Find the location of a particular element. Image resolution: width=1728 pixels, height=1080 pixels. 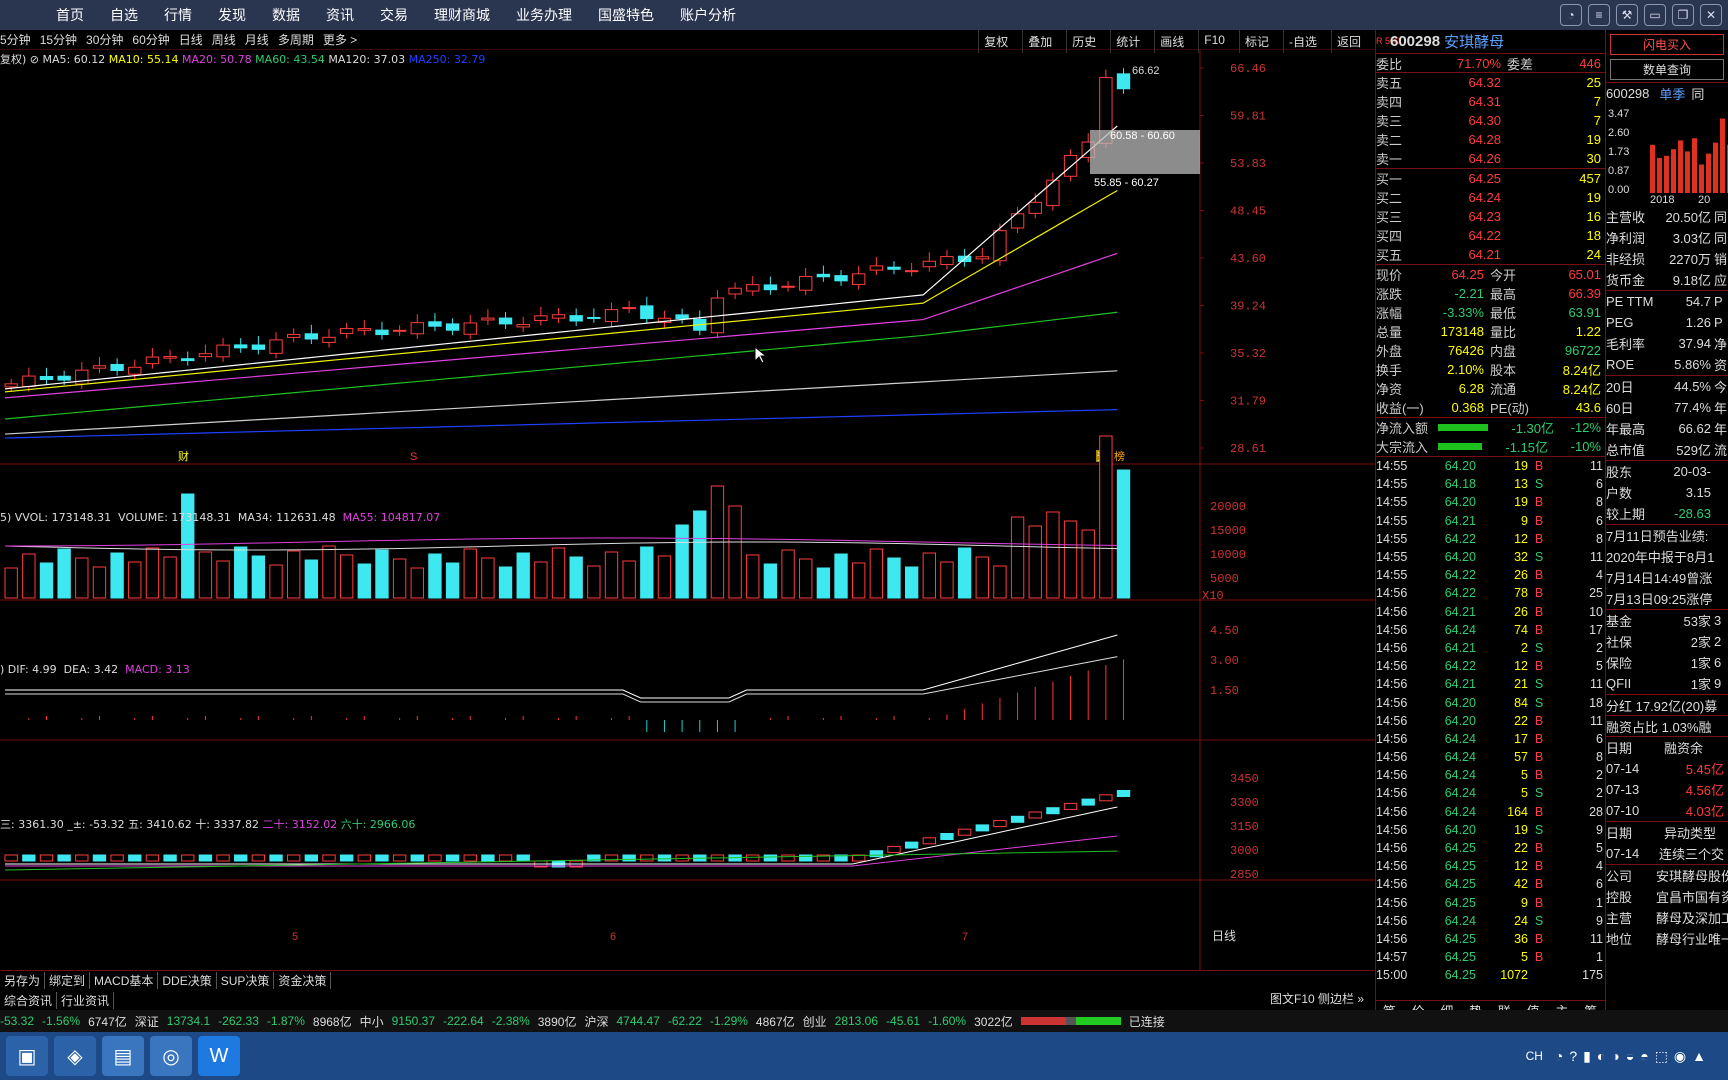

menu-item-4: 数据 is located at coordinates (286, 15).